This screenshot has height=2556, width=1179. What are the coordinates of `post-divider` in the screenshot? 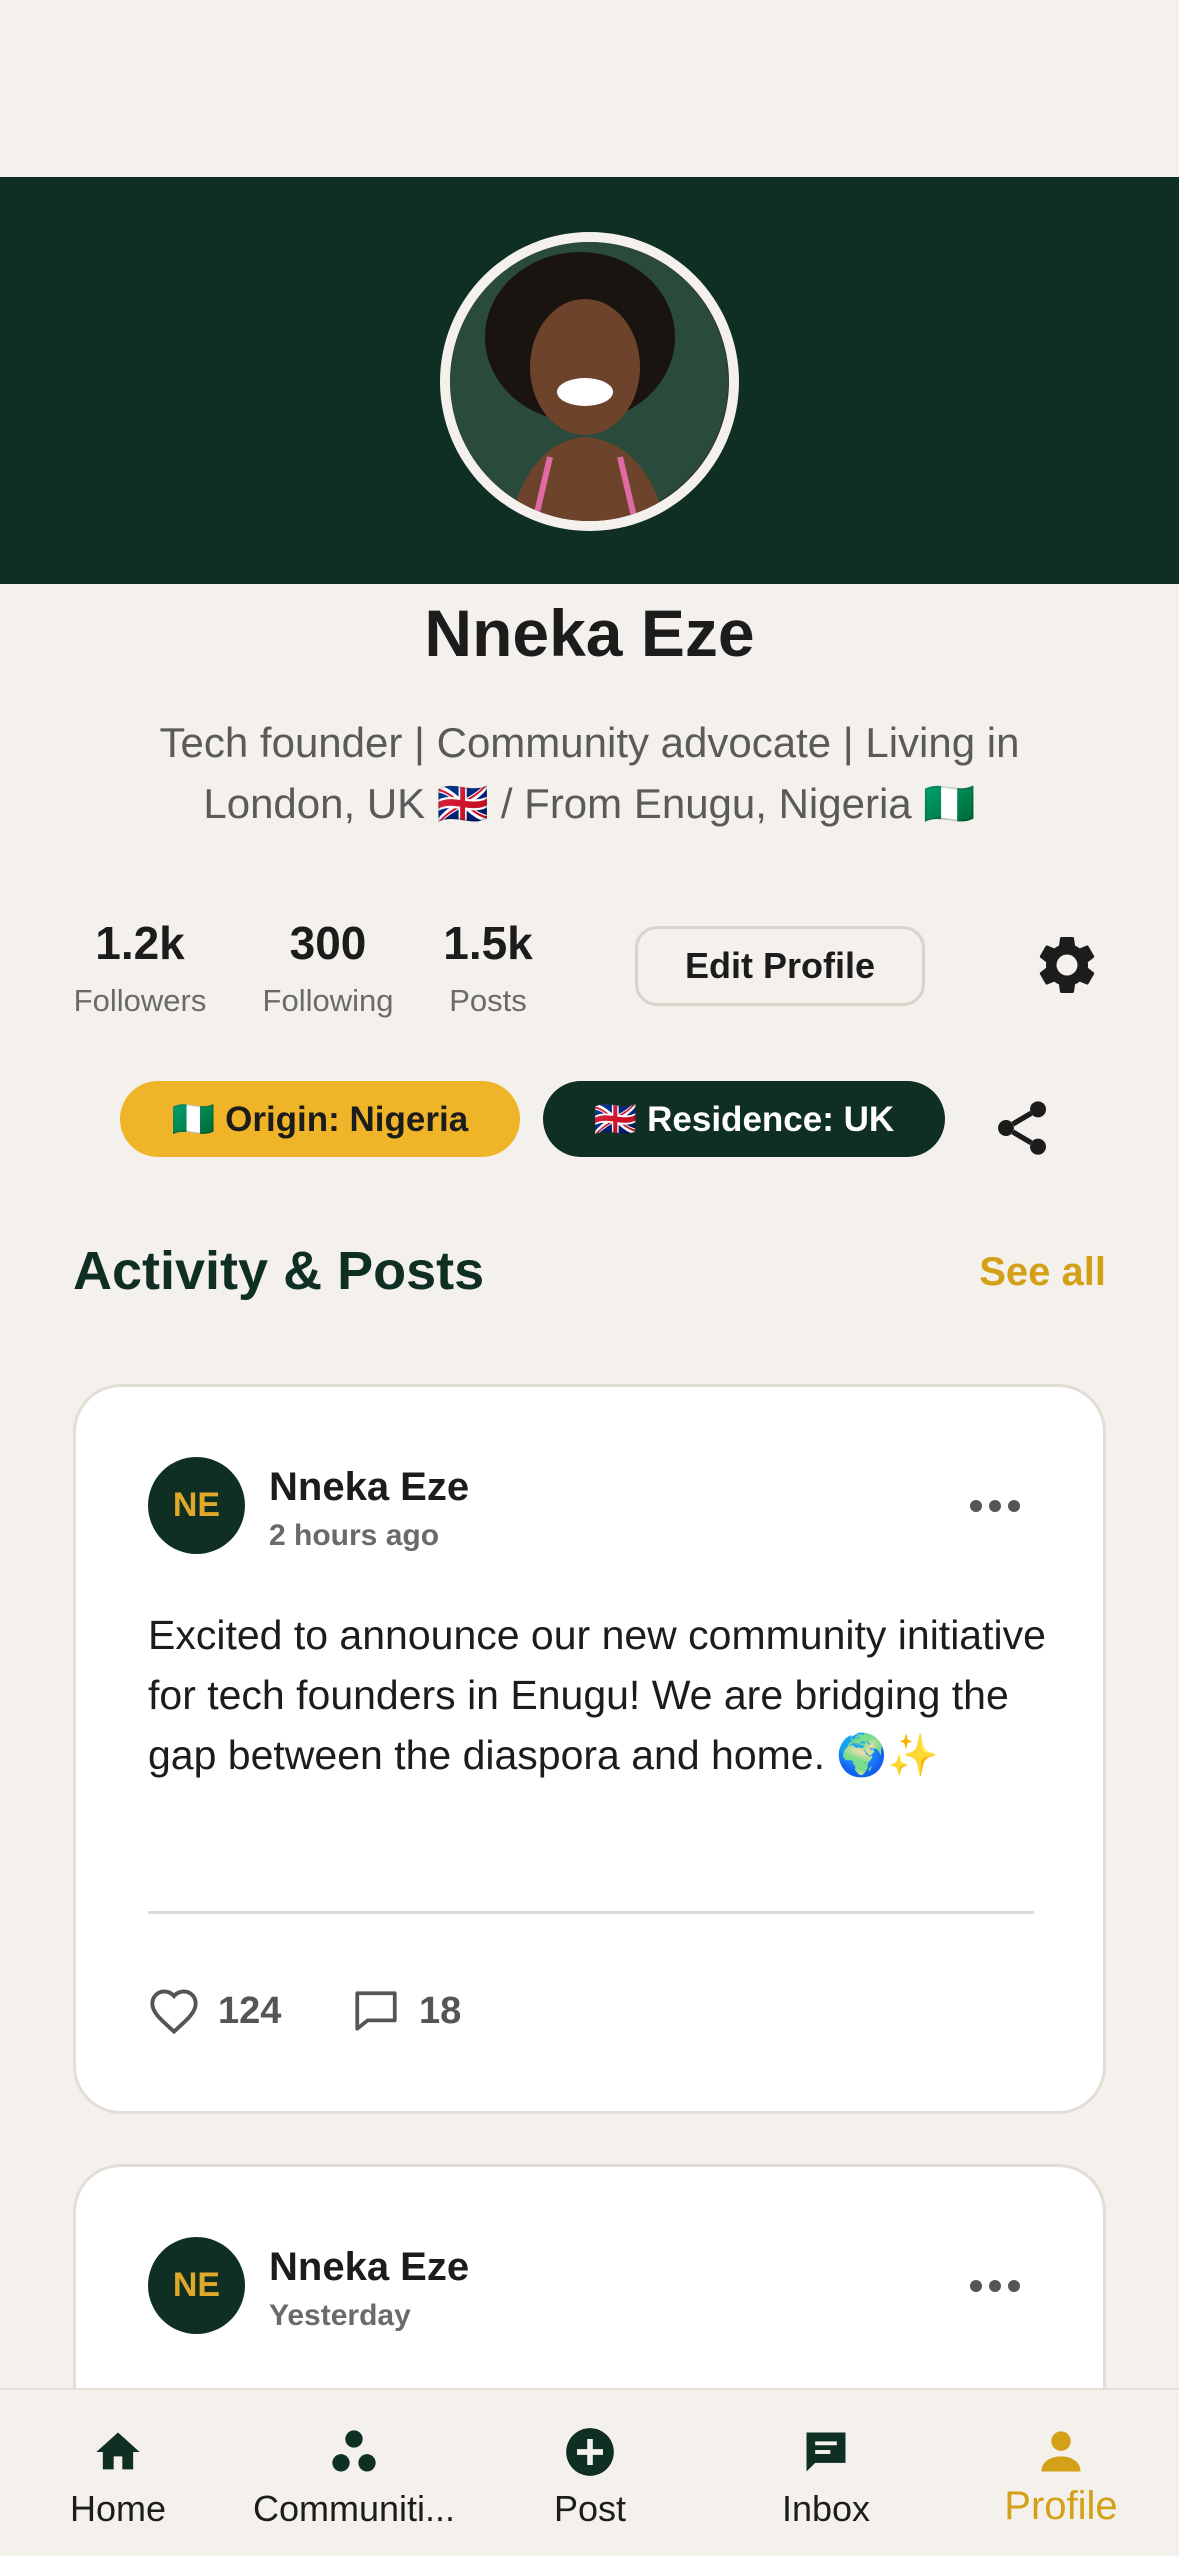 It's located at (591, 1912).